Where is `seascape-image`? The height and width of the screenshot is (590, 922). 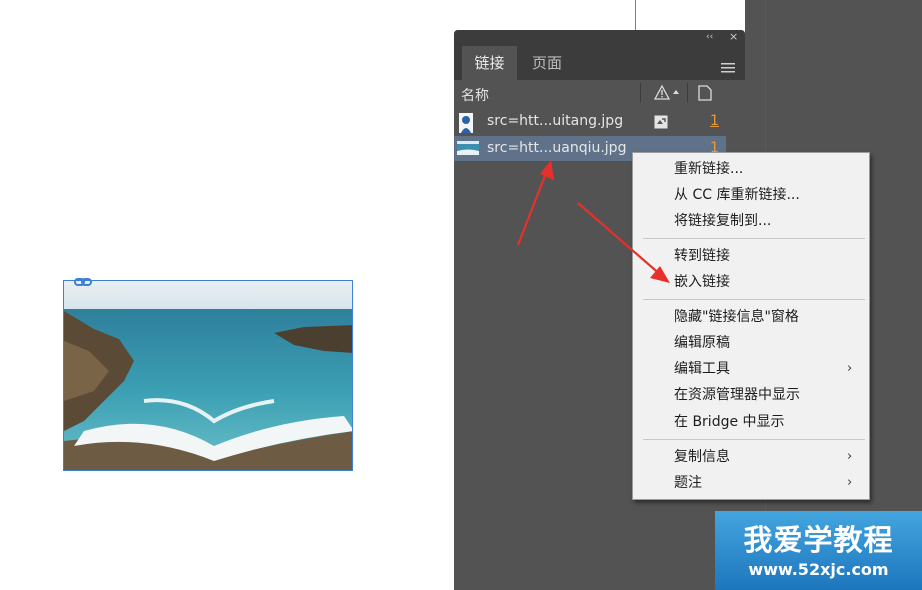 seascape-image is located at coordinates (208, 375).